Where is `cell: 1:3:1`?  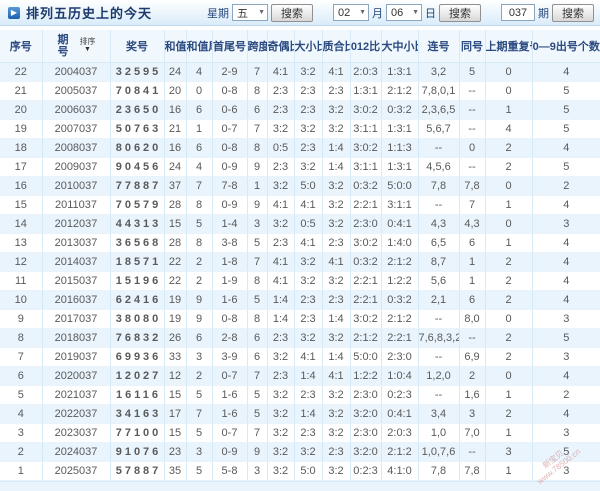
cell: 1:3:1 is located at coordinates (399, 129).